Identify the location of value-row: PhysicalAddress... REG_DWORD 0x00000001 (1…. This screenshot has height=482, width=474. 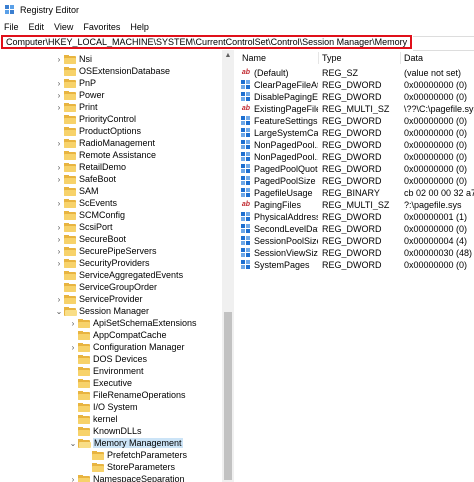
(356, 217).